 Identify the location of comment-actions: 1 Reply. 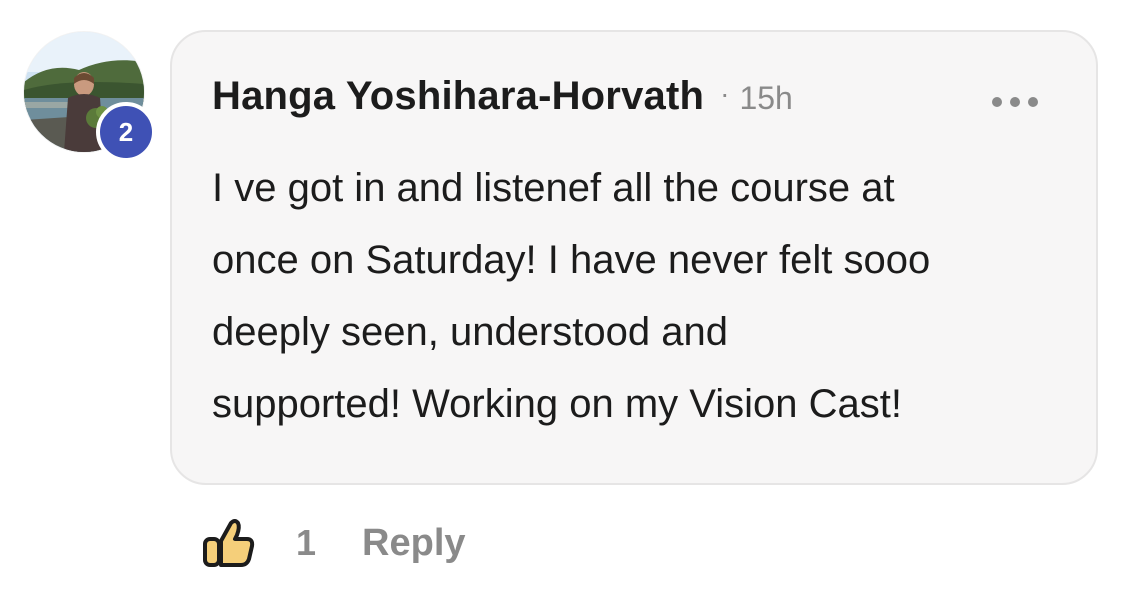
(333, 543).